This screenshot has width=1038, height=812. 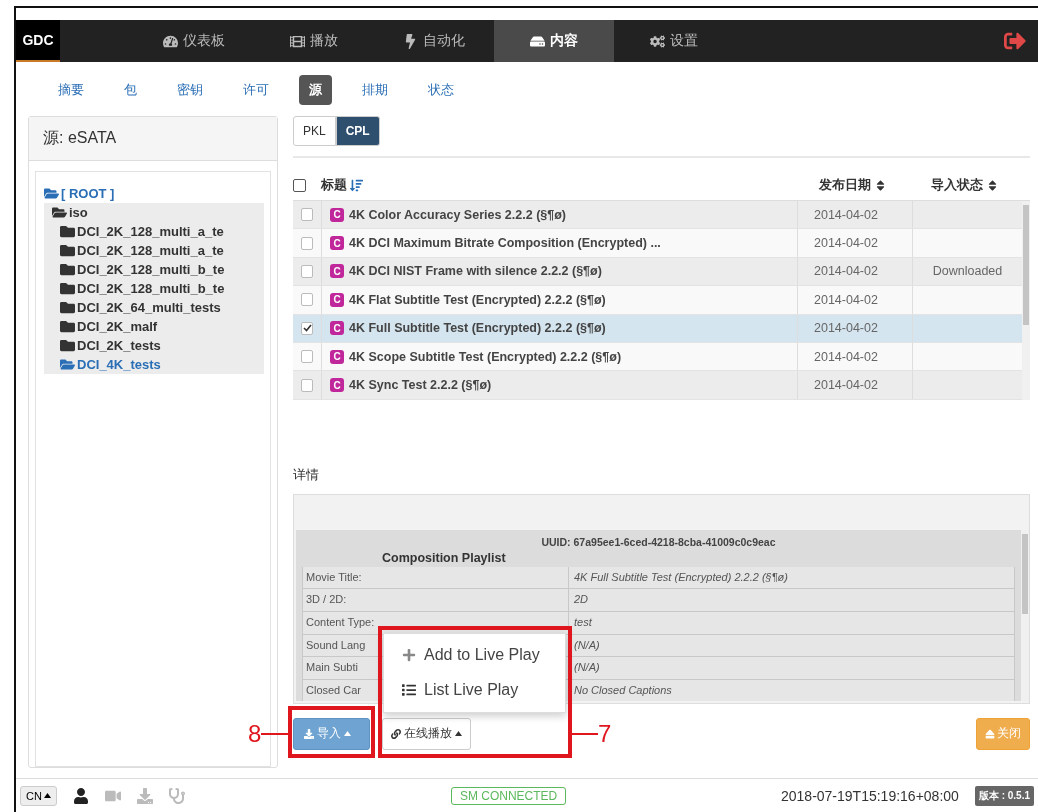 What do you see at coordinates (992, 185) in the screenshot?
I see `sort-icon` at bounding box center [992, 185].